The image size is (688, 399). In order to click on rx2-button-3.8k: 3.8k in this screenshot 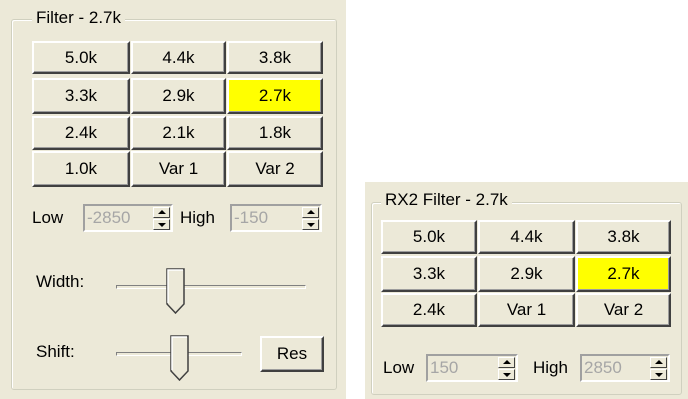, I will do `click(623, 237)`.